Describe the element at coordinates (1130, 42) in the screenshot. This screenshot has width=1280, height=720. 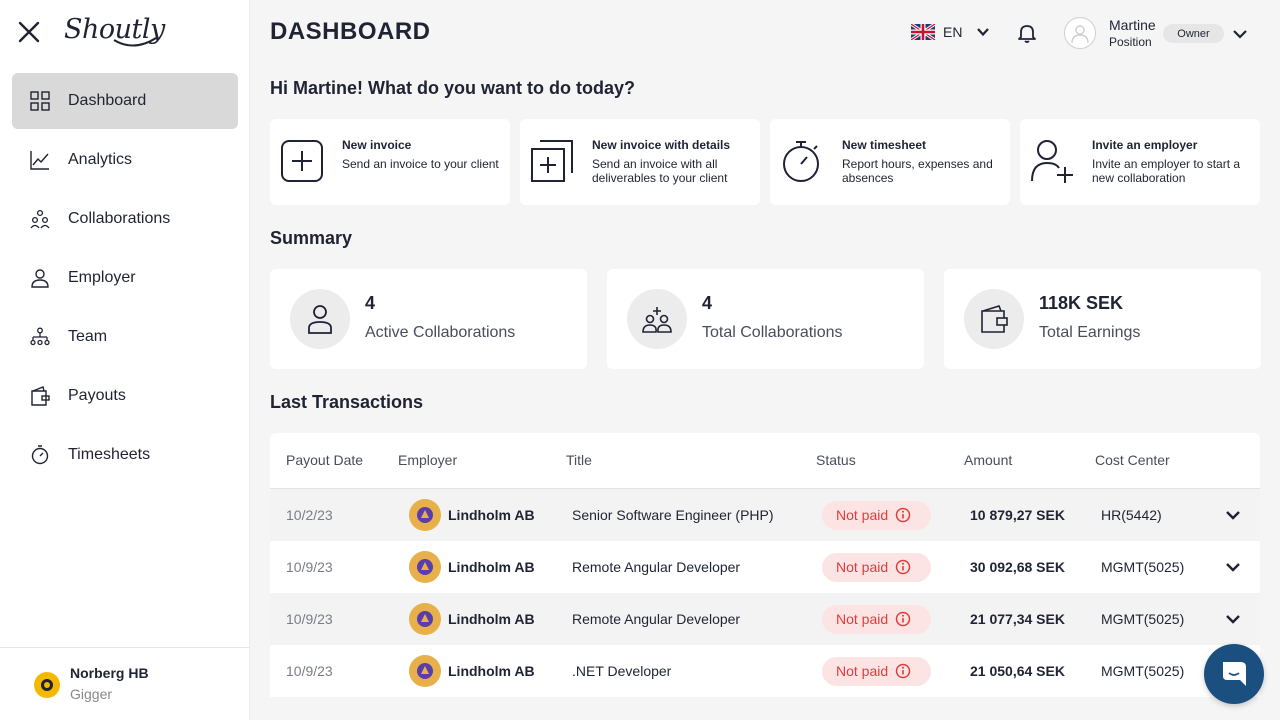
I see `user-position: Position` at that location.